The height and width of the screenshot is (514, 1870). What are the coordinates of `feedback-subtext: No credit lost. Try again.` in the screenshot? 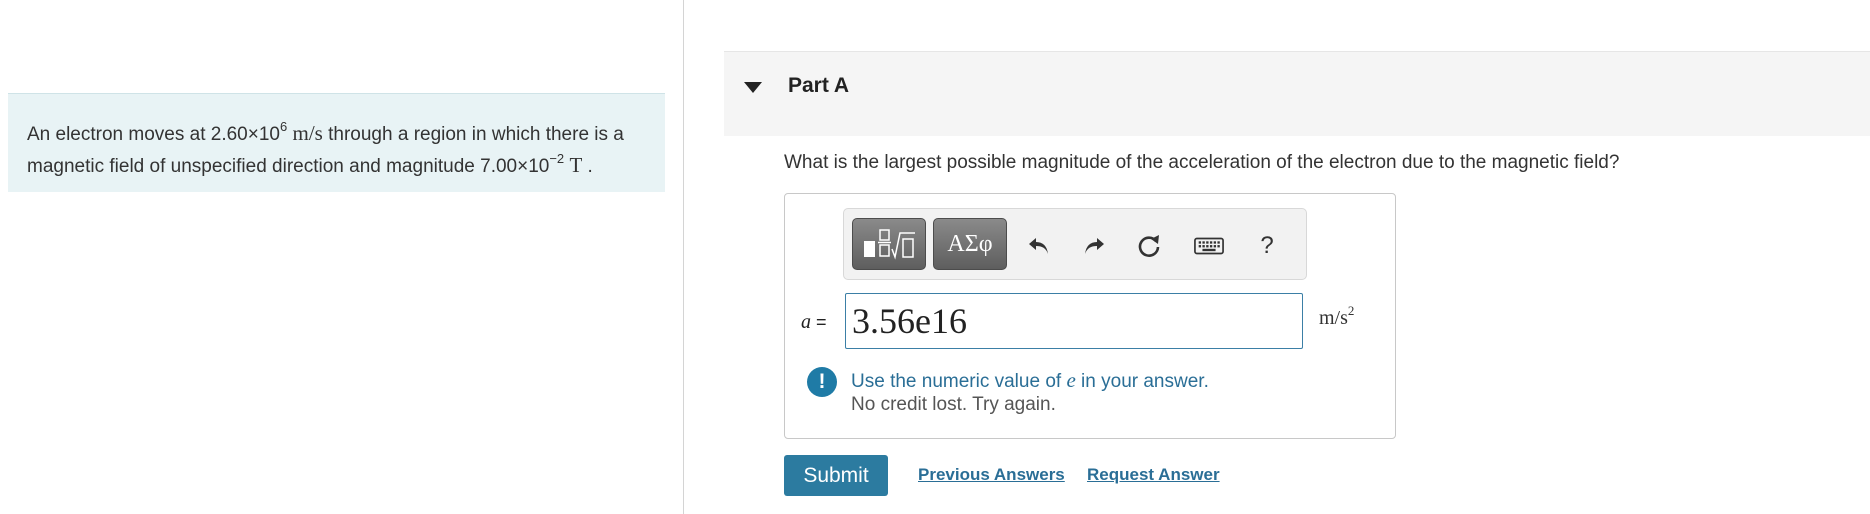 It's located at (953, 404).